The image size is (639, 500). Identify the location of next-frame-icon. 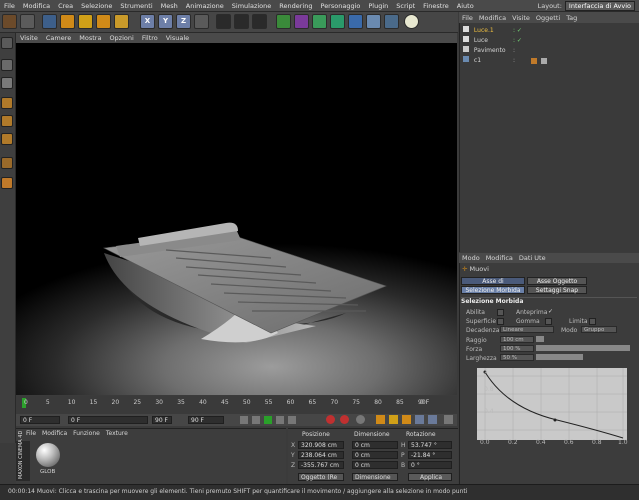
(280, 420).